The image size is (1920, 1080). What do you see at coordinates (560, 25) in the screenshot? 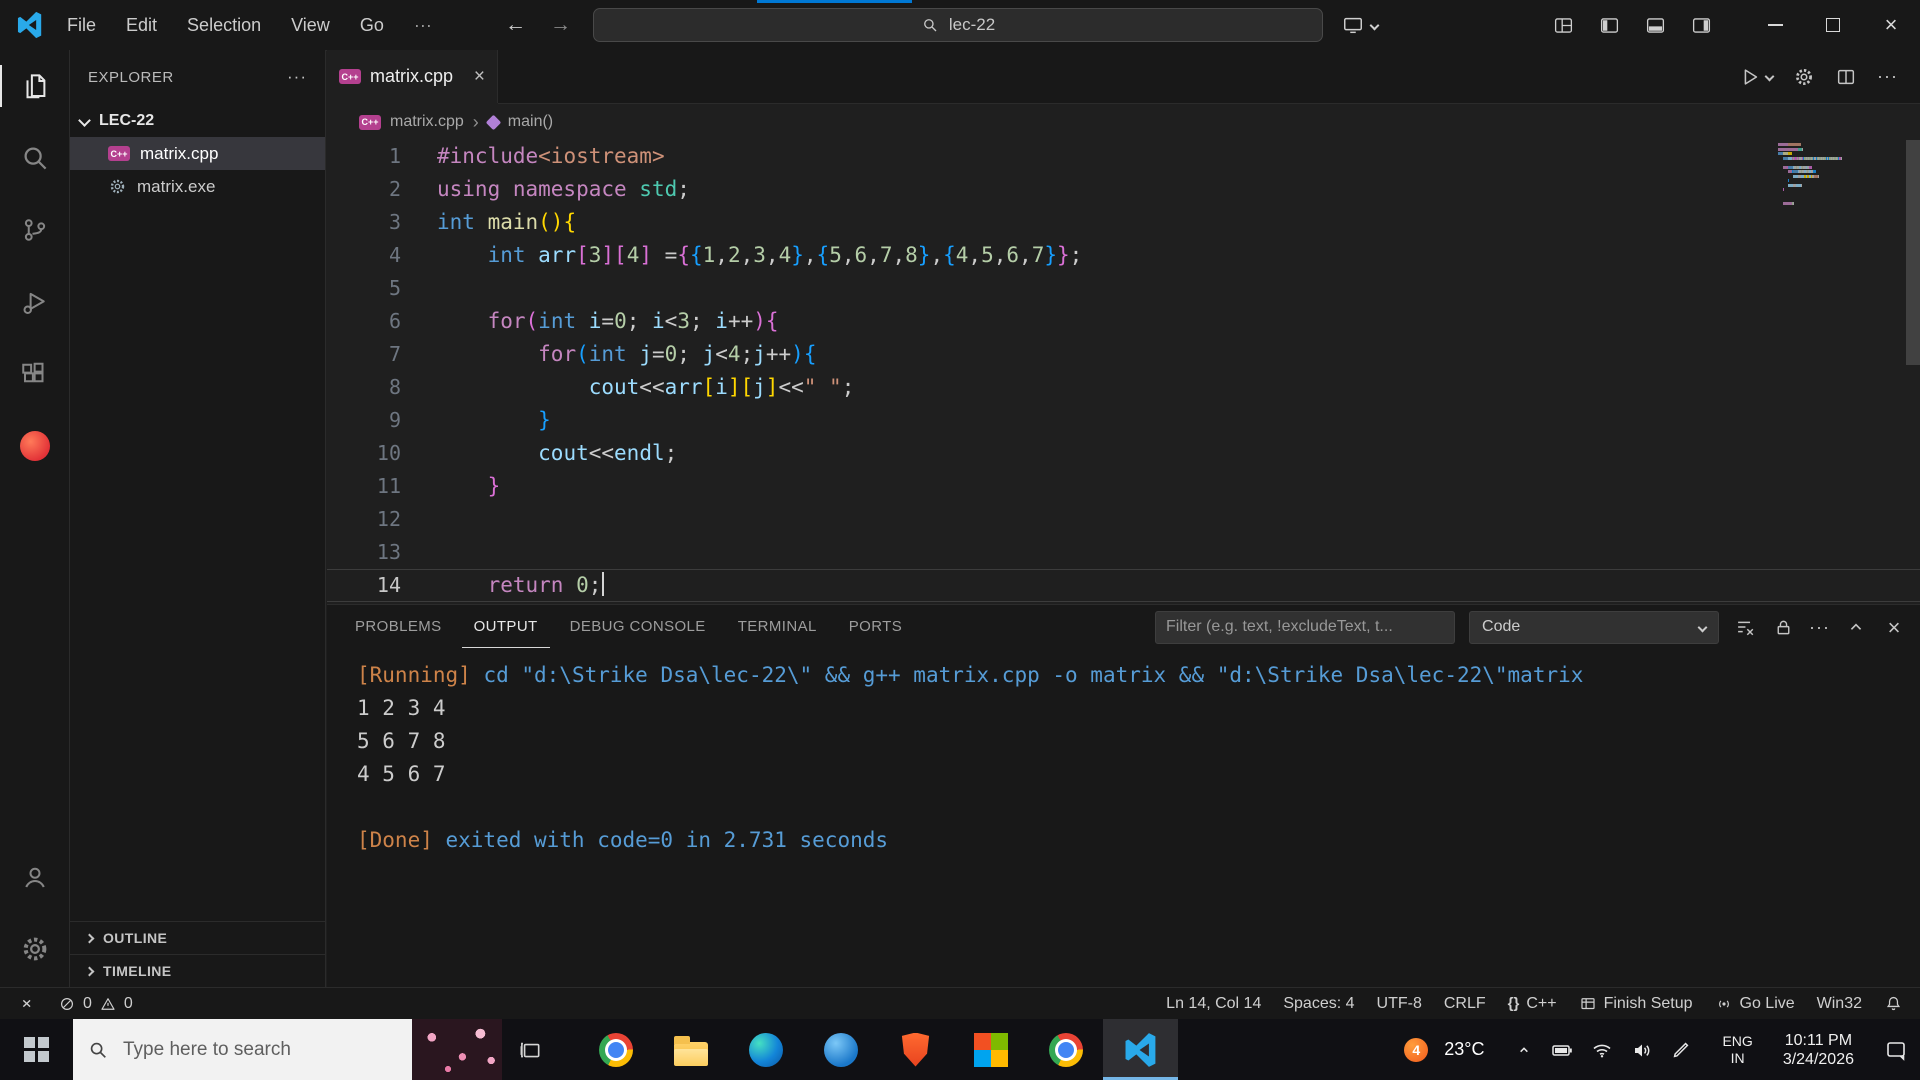
I see `forward-arrow-button: →` at bounding box center [560, 25].